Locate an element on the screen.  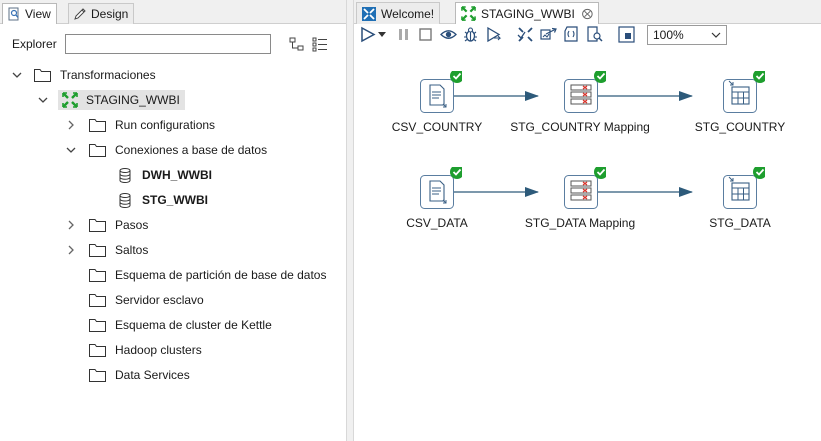
step-label-stg-country: STG_COUNTRY is located at coordinates (740, 127).